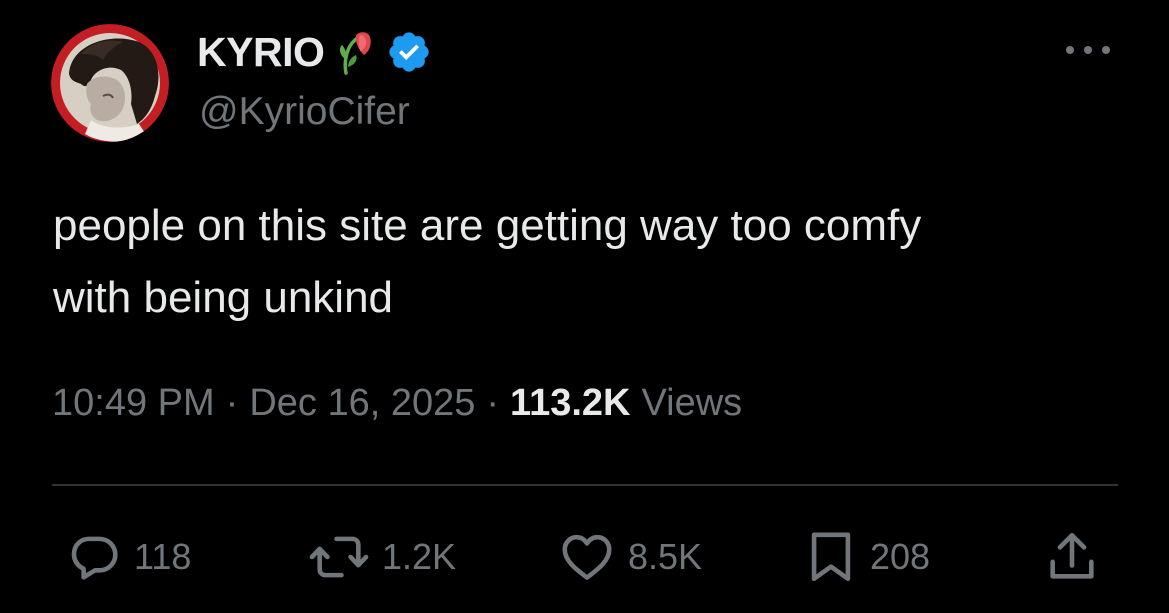 This screenshot has width=1169, height=613. What do you see at coordinates (128, 557) in the screenshot?
I see `reply-button: 118` at bounding box center [128, 557].